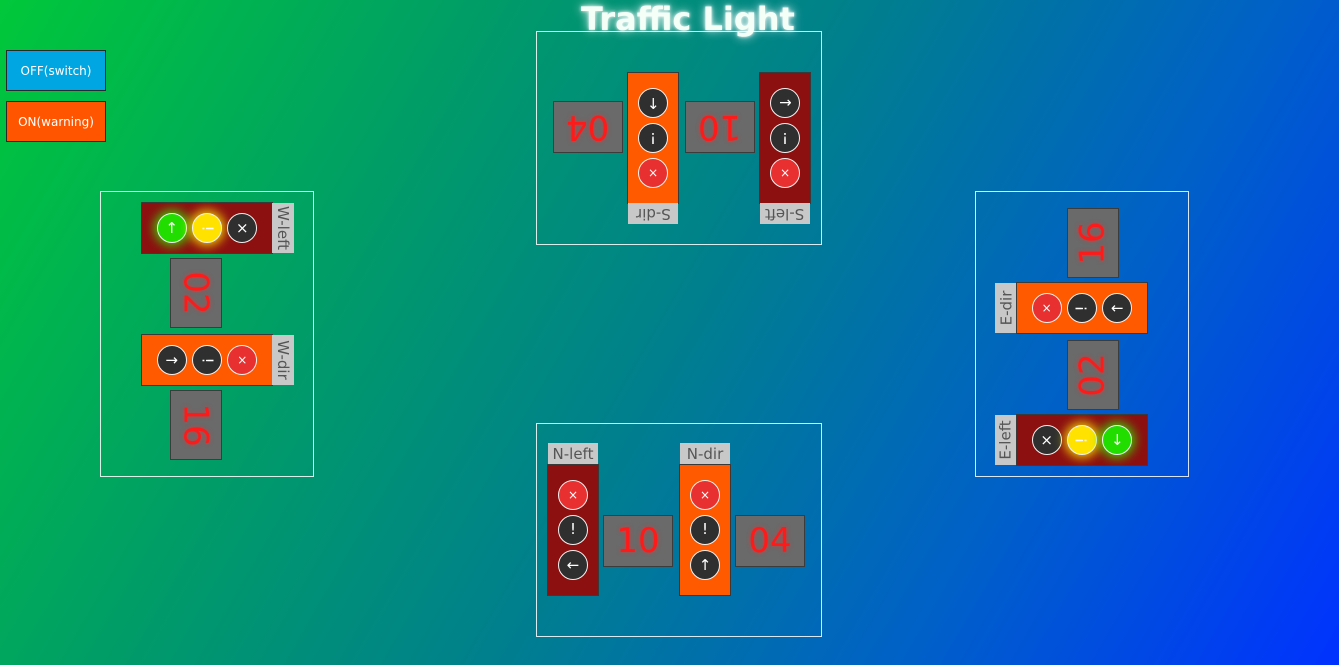  I want to click on north-dir-countdown-value: 04, so click(770, 541).